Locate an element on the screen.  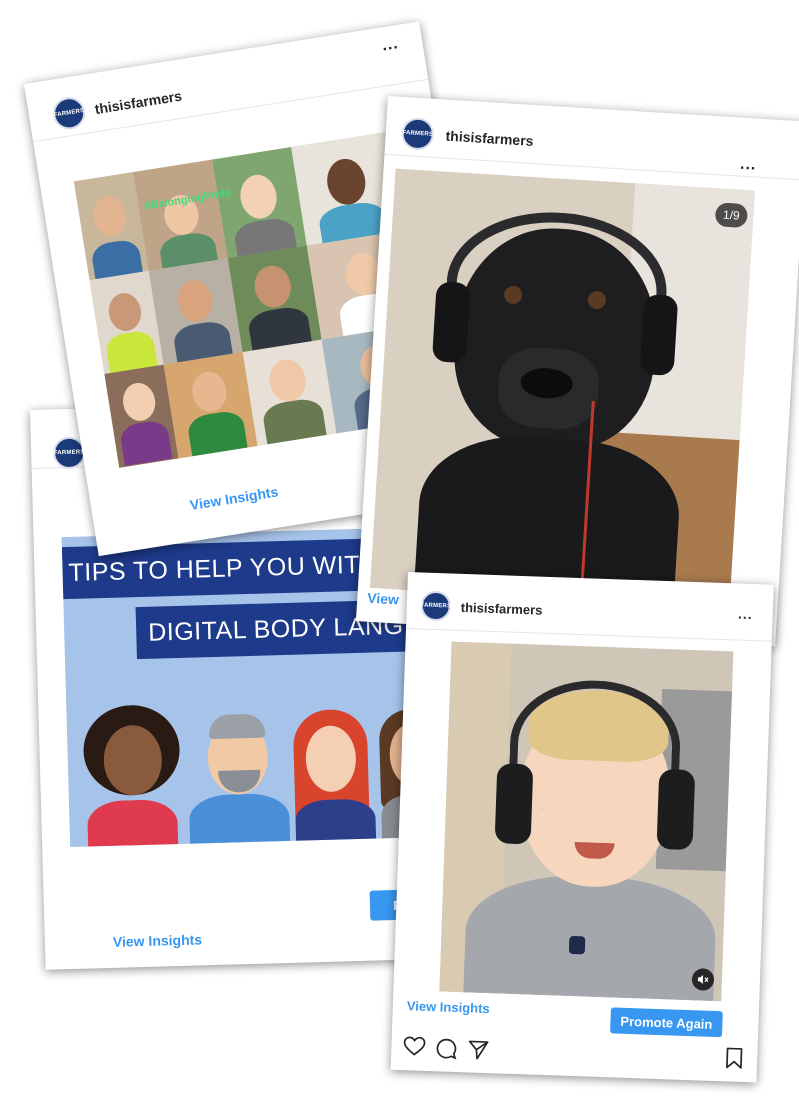
promote-again-button: Promote Again is located at coordinates (666, 1022).